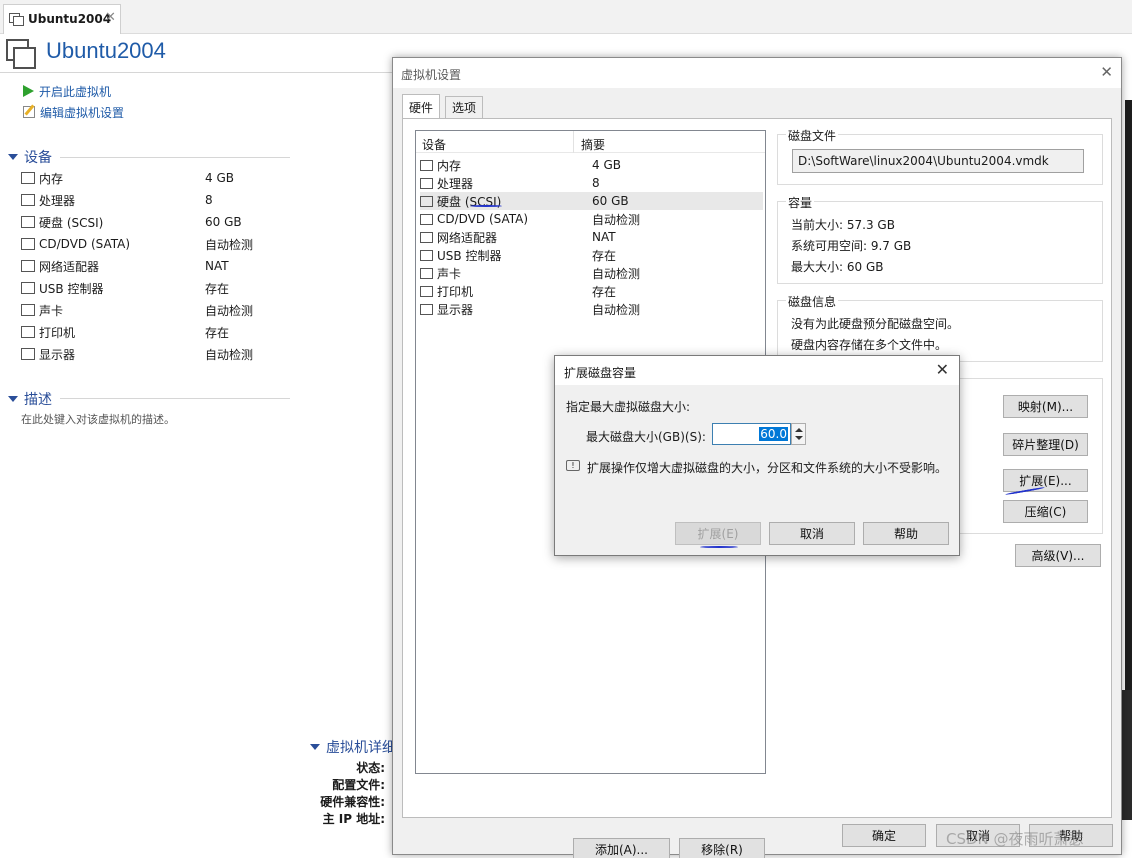  I want to click on defrag-button: 碎片整理(D), so click(1045, 444).